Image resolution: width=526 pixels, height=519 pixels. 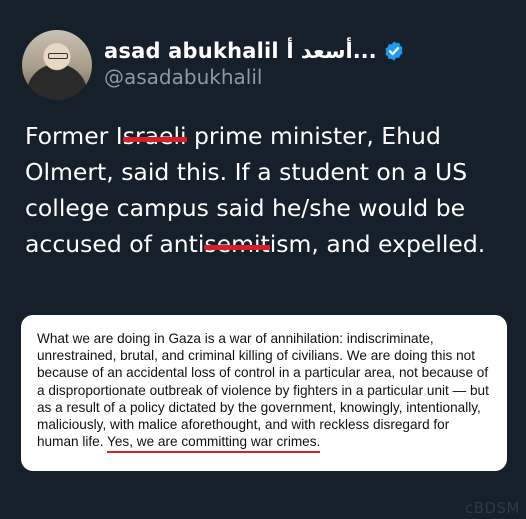 I want to click on tweet-line-1: Former Israeli prime minister, Ehud, so click(x=270, y=136).